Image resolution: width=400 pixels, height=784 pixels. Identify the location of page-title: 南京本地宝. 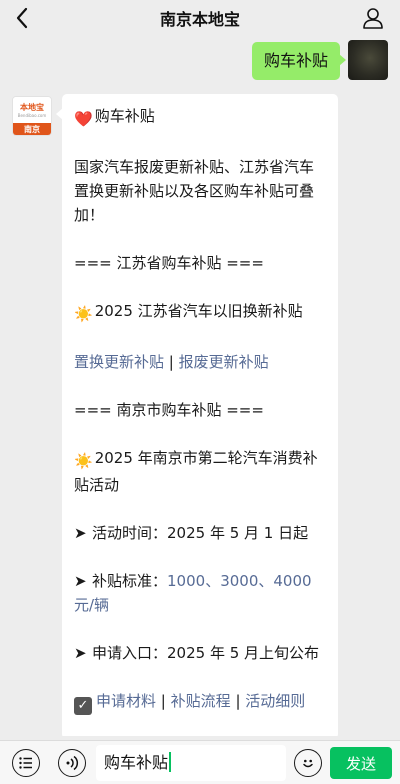
(199, 19).